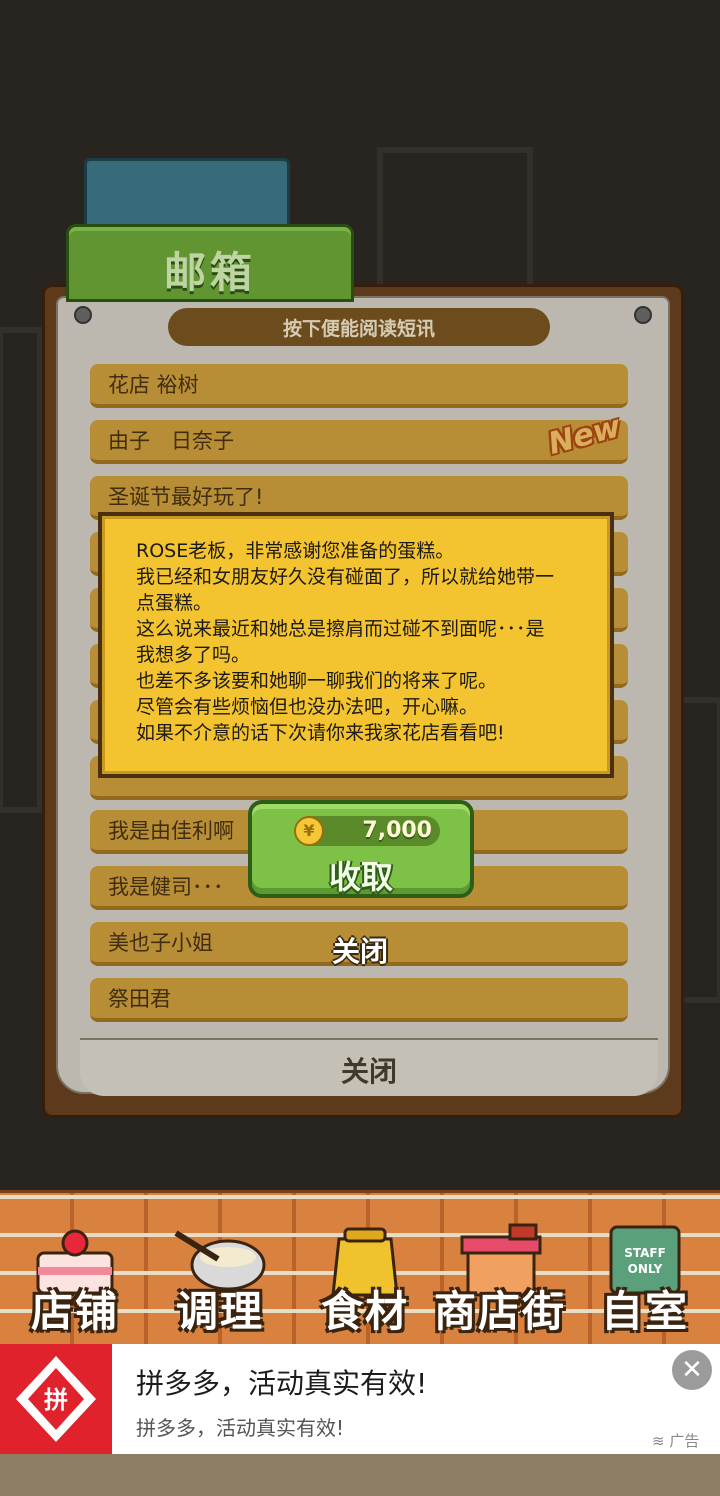 The image size is (720, 1496). What do you see at coordinates (692, 1370) in the screenshot?
I see `close-icon: ✕` at bounding box center [692, 1370].